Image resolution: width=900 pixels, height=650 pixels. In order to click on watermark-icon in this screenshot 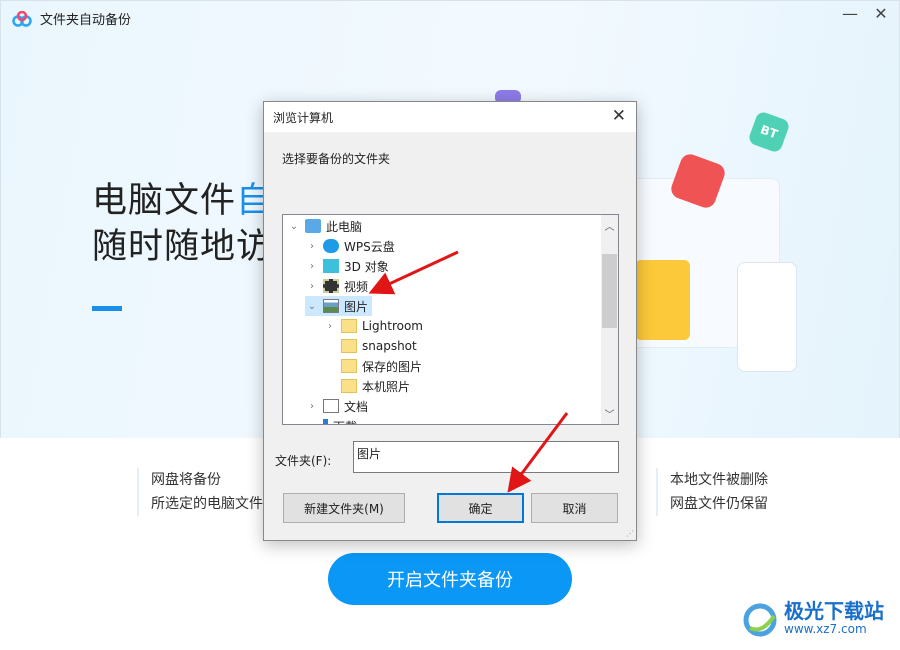, I will do `click(760, 620)`.